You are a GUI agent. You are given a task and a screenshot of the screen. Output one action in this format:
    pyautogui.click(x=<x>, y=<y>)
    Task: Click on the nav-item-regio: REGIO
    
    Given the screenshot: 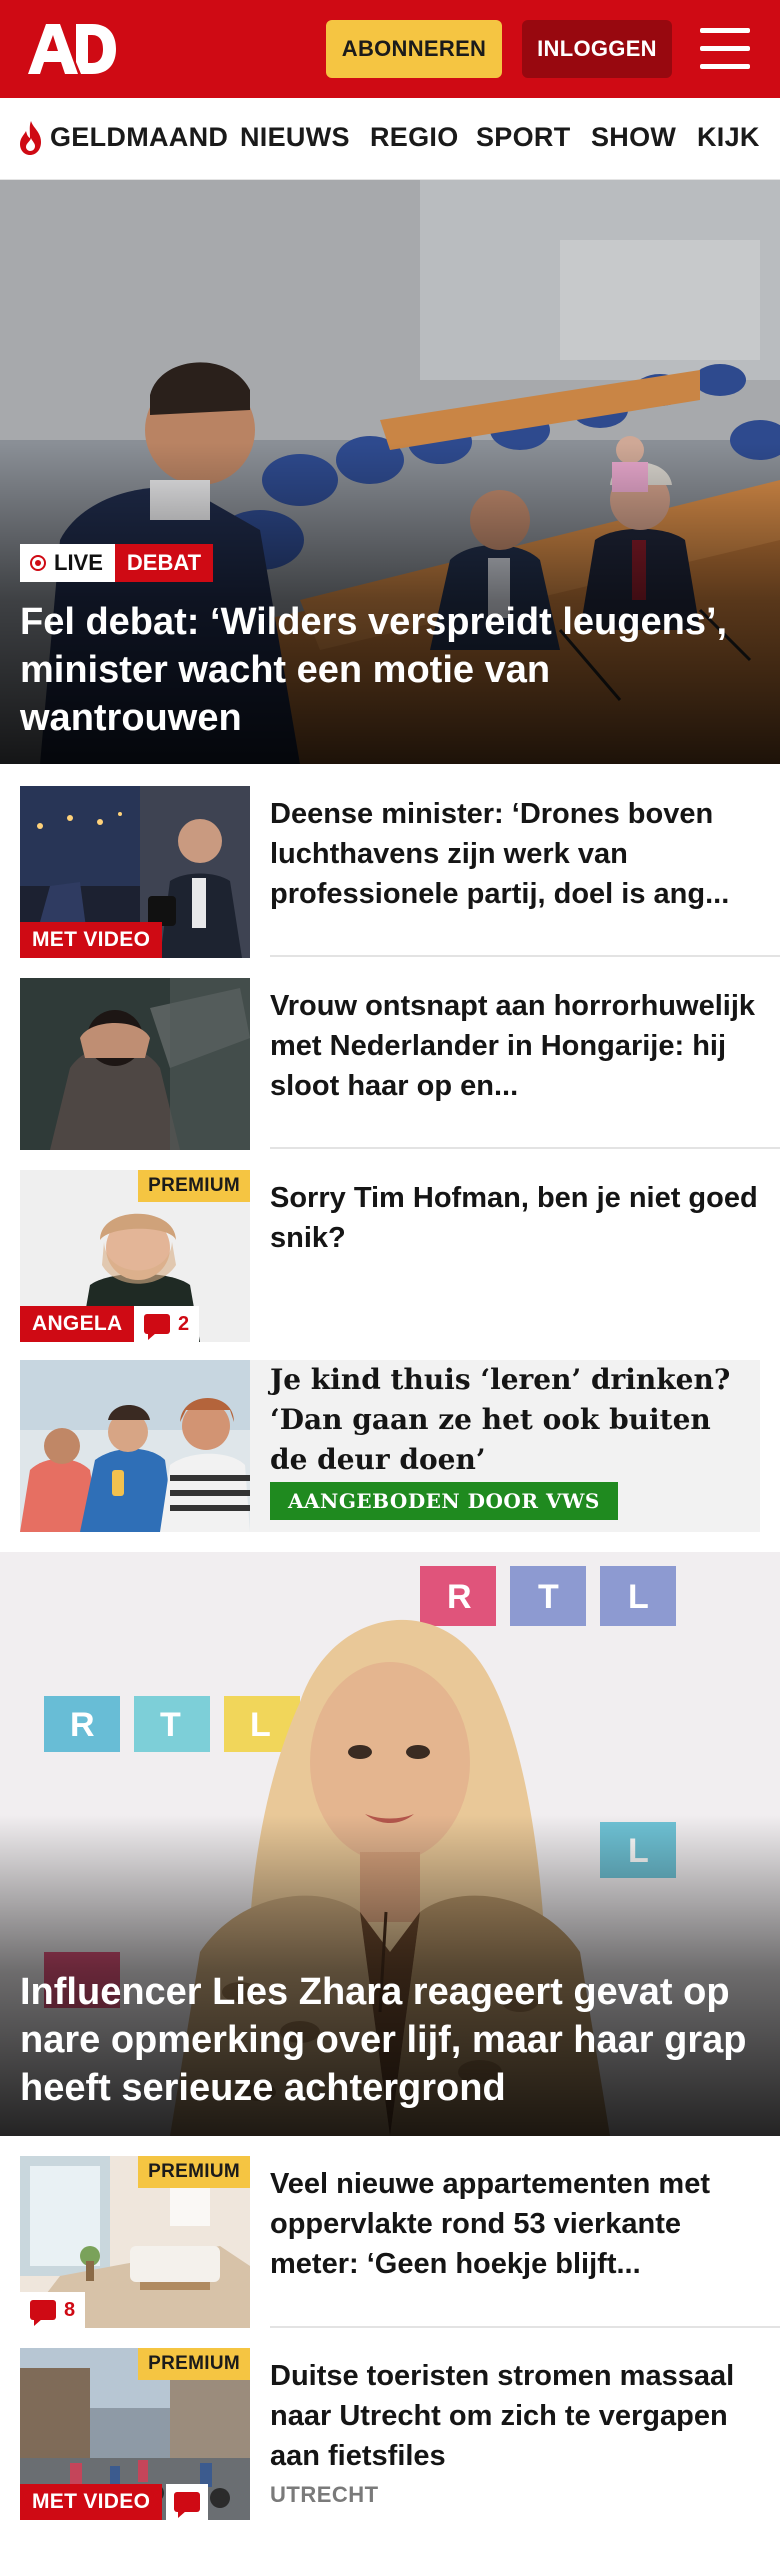 What is the action you would take?
    pyautogui.click(x=414, y=137)
    